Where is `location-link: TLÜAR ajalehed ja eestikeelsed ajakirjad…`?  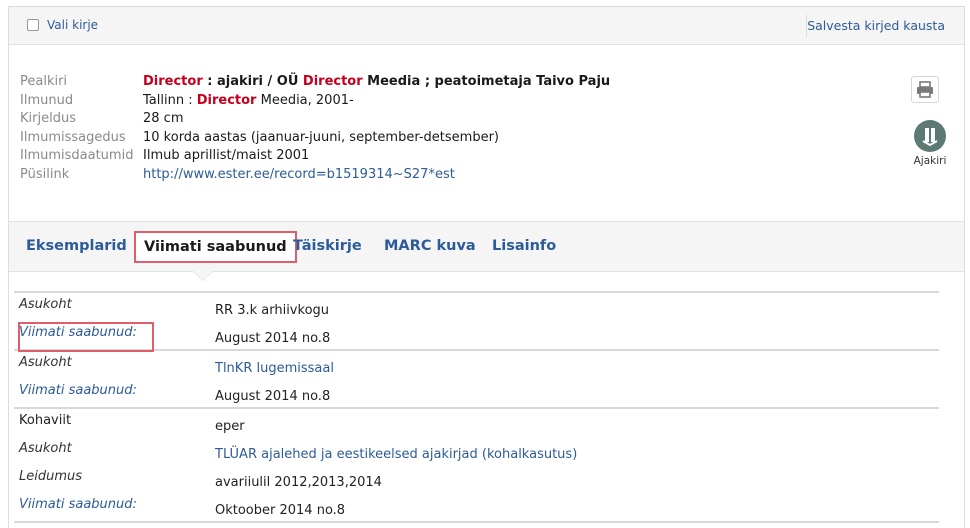 location-link: TLÜAR ajalehed ja eestikeelsed ajakirjad… is located at coordinates (396, 454).